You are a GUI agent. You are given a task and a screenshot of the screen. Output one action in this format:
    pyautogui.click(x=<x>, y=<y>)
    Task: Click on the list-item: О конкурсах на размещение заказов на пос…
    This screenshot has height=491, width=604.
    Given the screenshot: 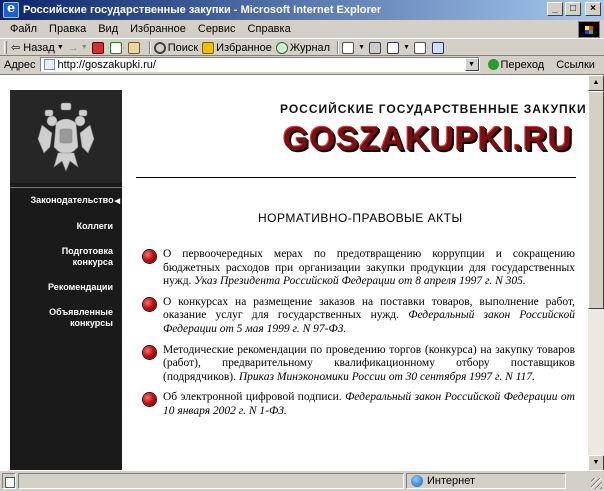 What is the action you would take?
    pyautogui.click(x=359, y=316)
    